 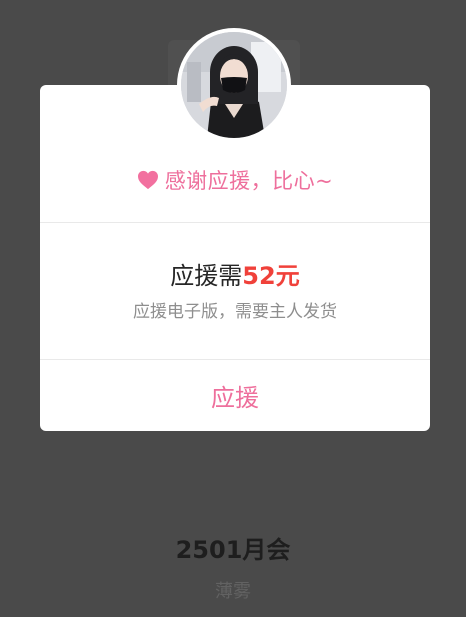 I want to click on heart-icon, so click(x=147, y=180).